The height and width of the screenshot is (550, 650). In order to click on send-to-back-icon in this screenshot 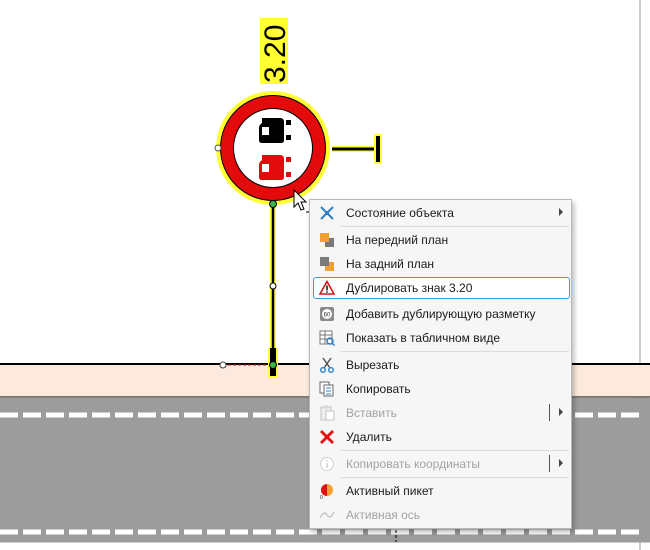, I will do `click(327, 264)`.